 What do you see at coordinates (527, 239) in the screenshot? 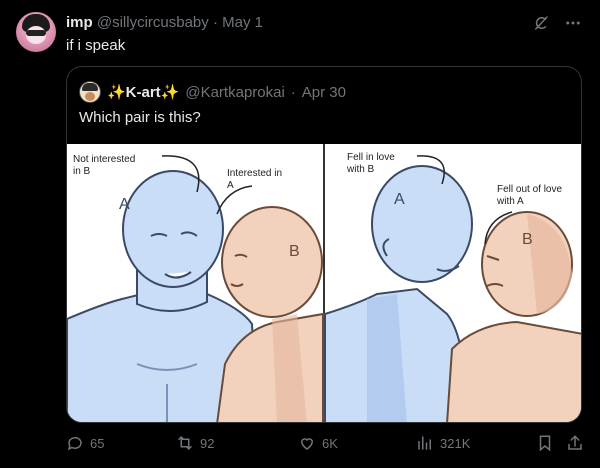
I see `right-letter-b: B` at bounding box center [527, 239].